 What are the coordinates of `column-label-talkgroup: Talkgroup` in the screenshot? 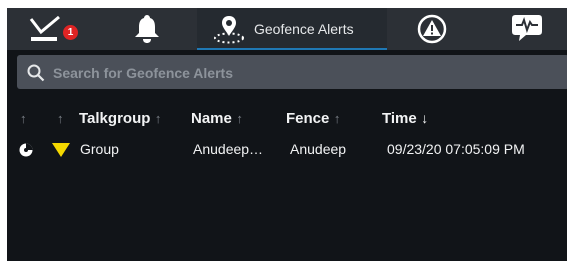 It's located at (115, 118).